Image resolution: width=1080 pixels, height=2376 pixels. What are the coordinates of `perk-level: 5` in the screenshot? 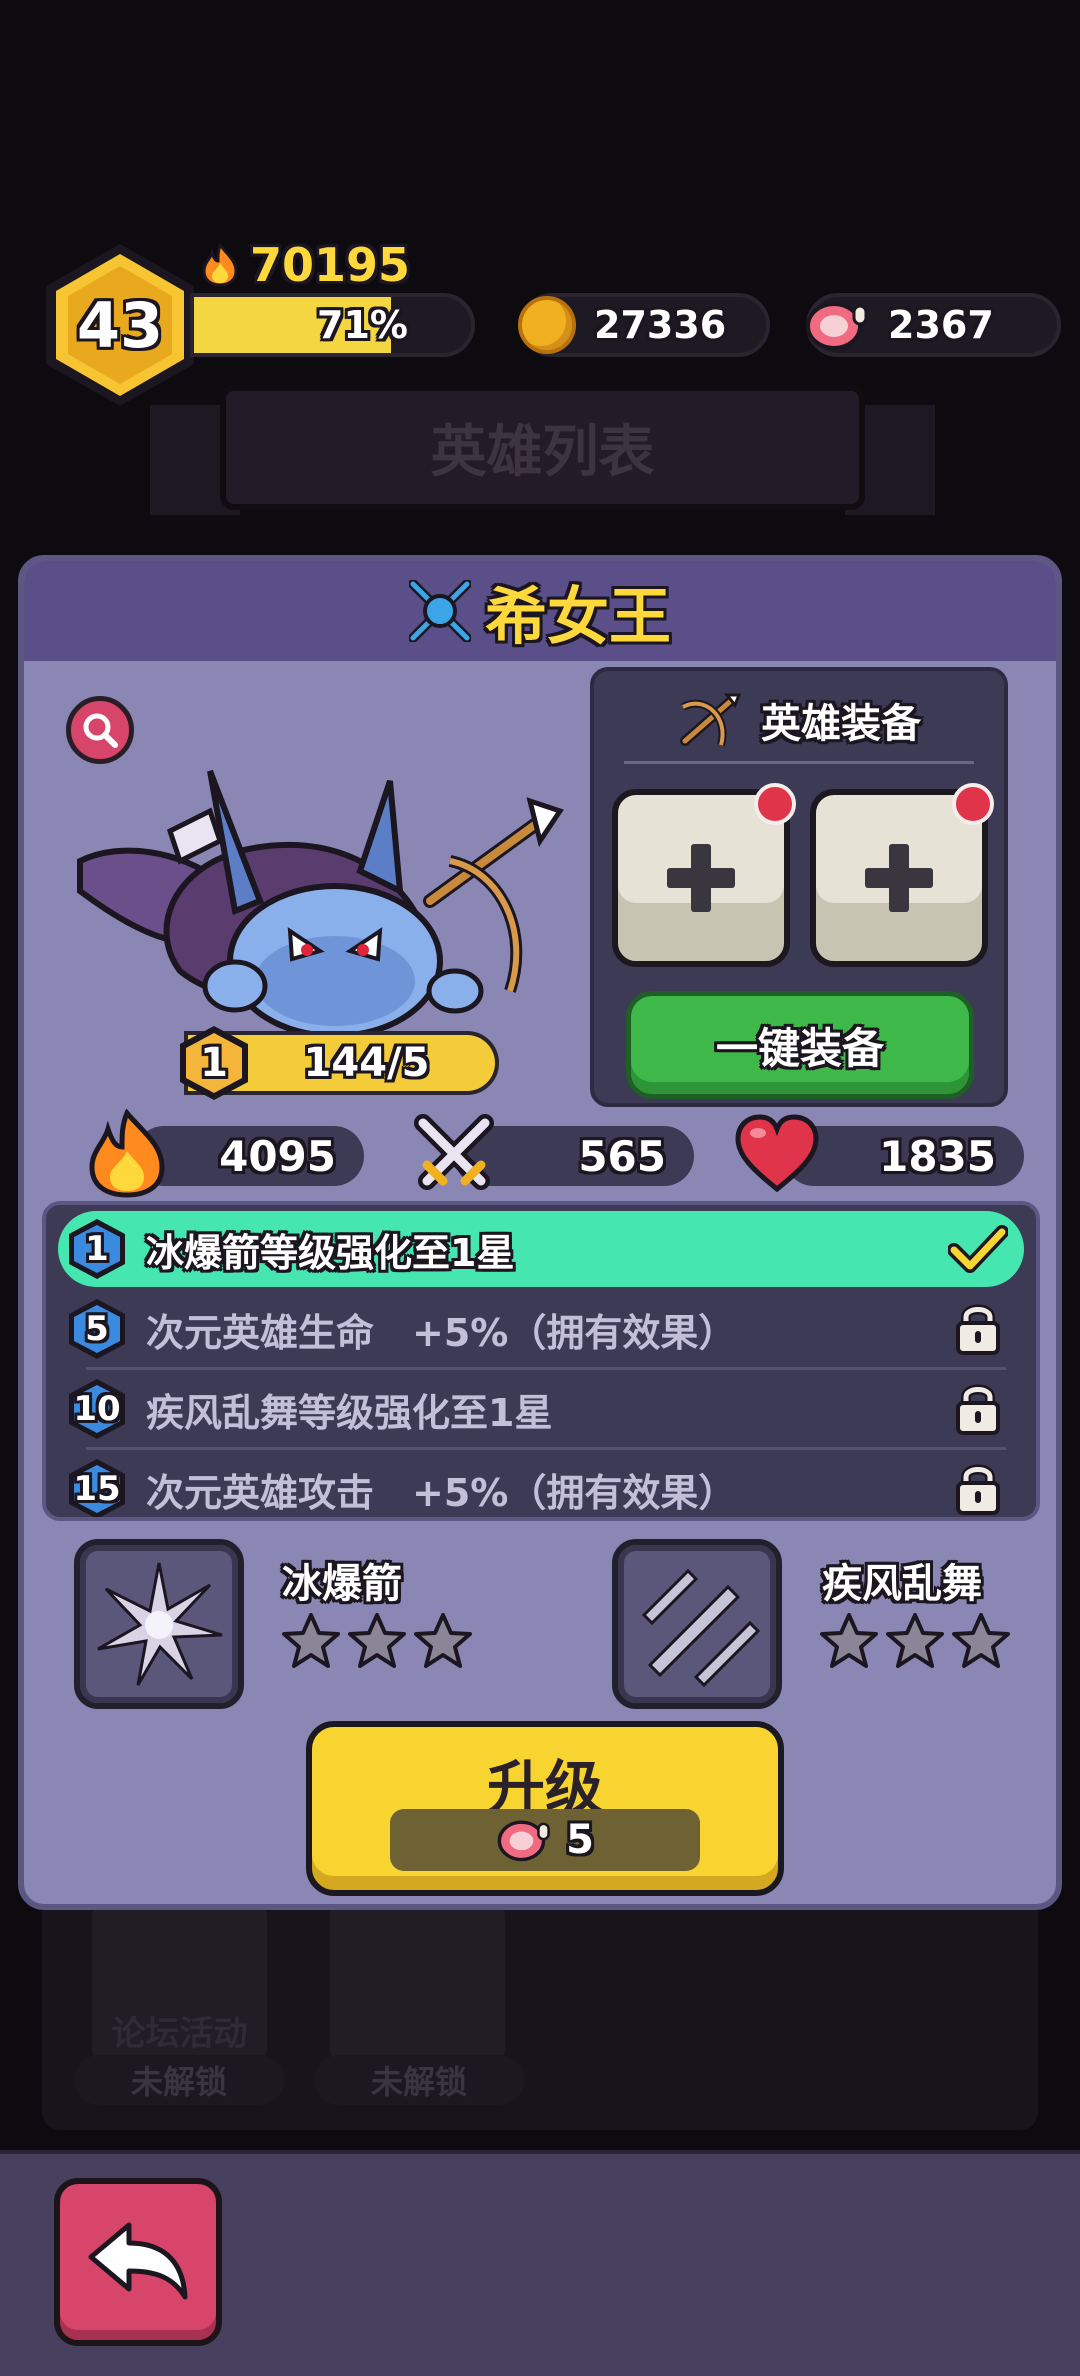 It's located at (97, 1329).